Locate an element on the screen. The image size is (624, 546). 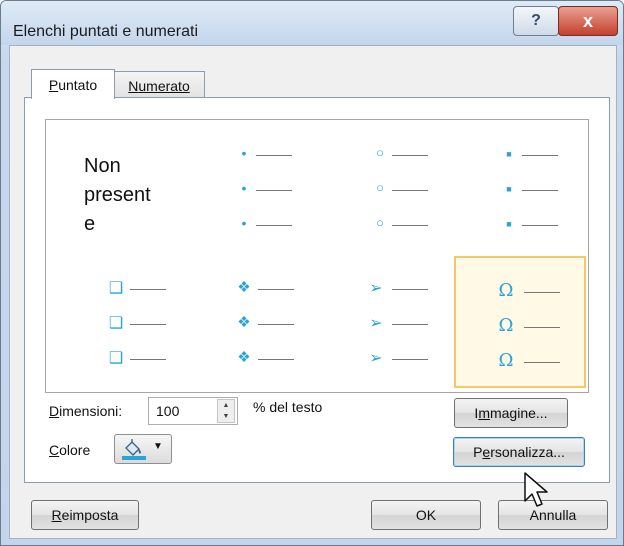
color-label: Colore is located at coordinates (69, 450).